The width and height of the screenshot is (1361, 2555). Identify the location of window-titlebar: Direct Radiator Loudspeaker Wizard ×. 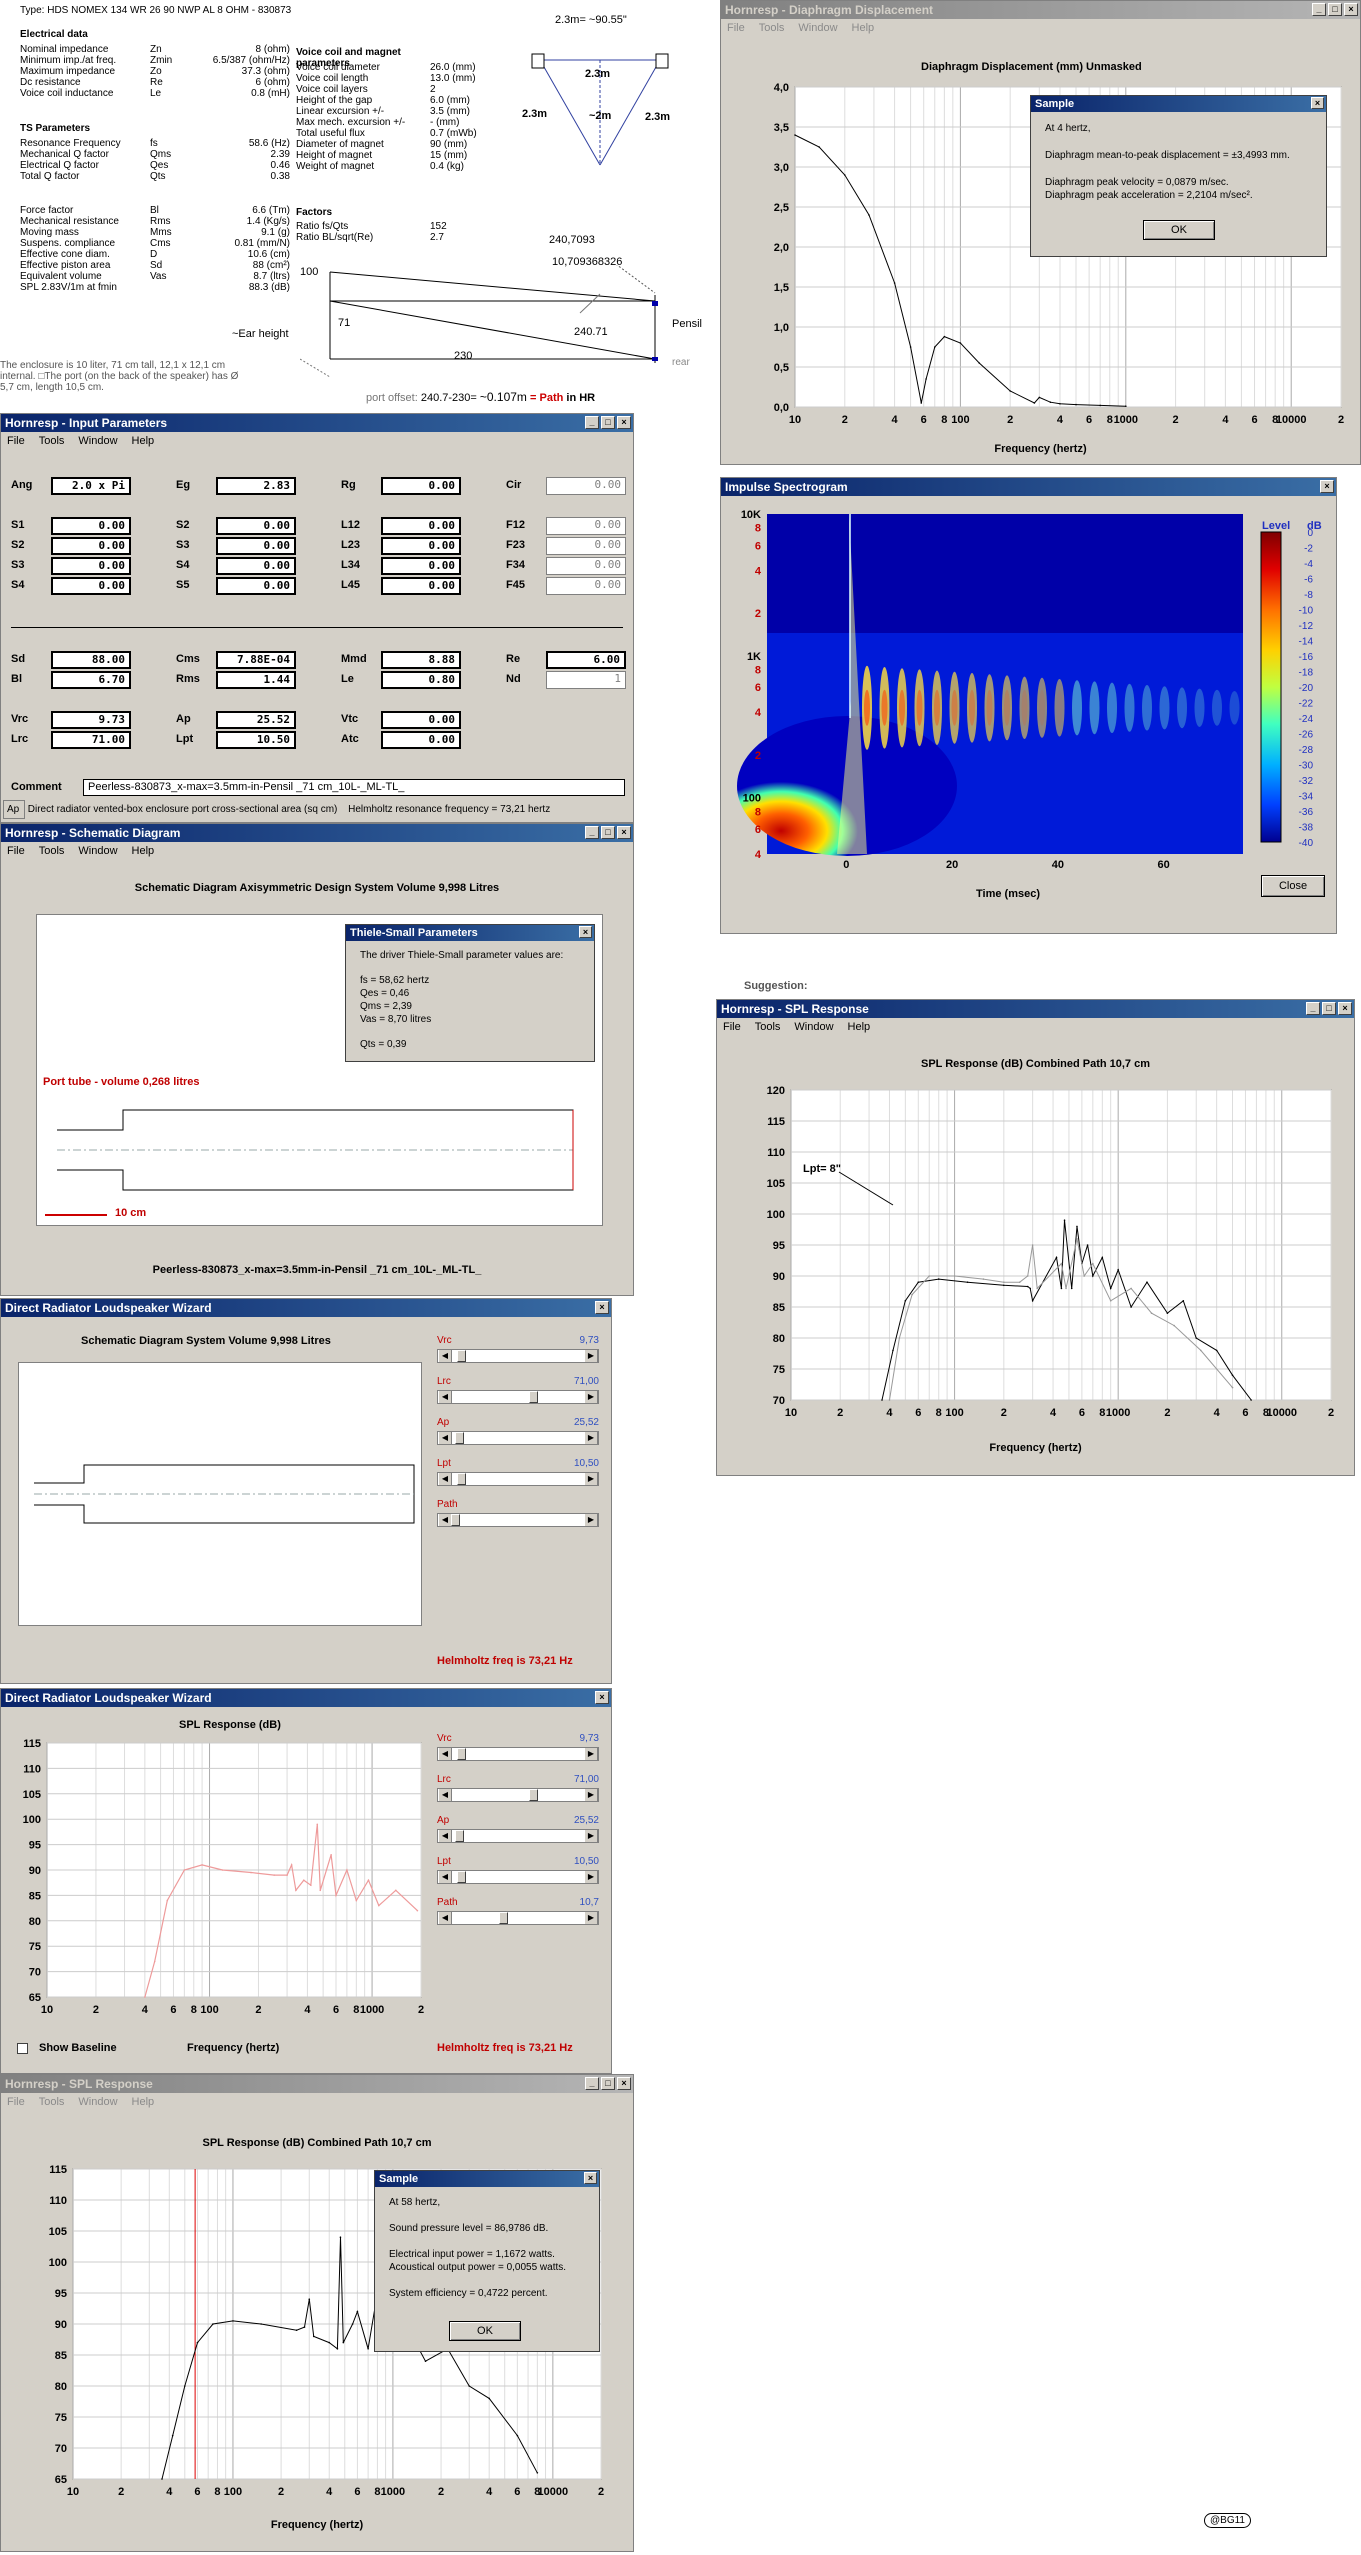
(306, 1698).